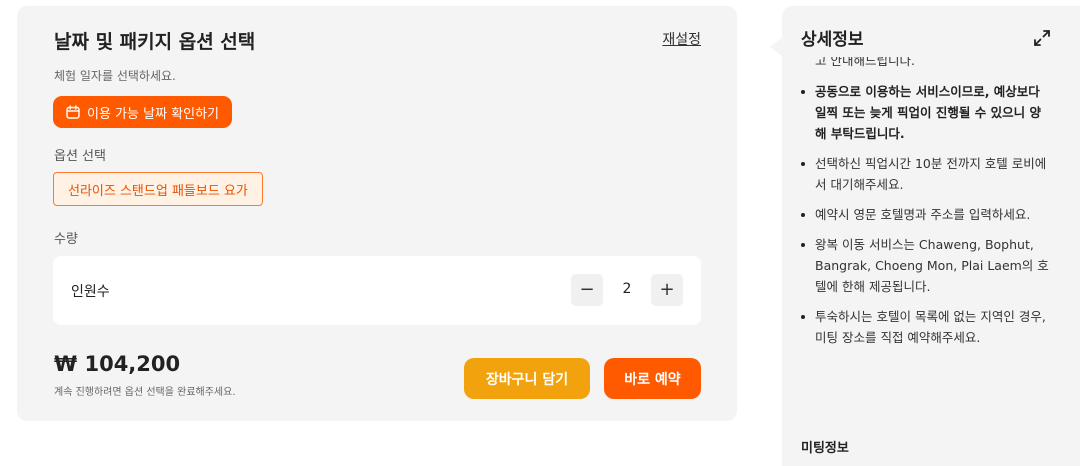  I want to click on quantity-row: 인원수 − 2 +, so click(377, 290).